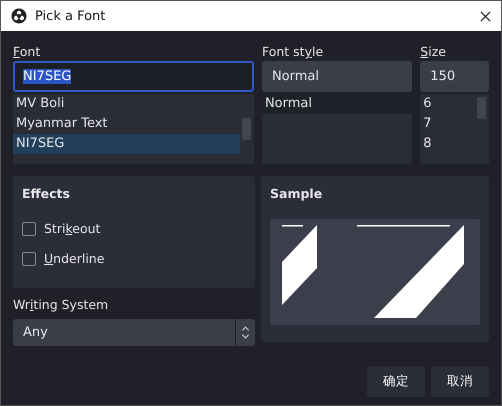  I want to click on size-list-item: 7, so click(454, 124).